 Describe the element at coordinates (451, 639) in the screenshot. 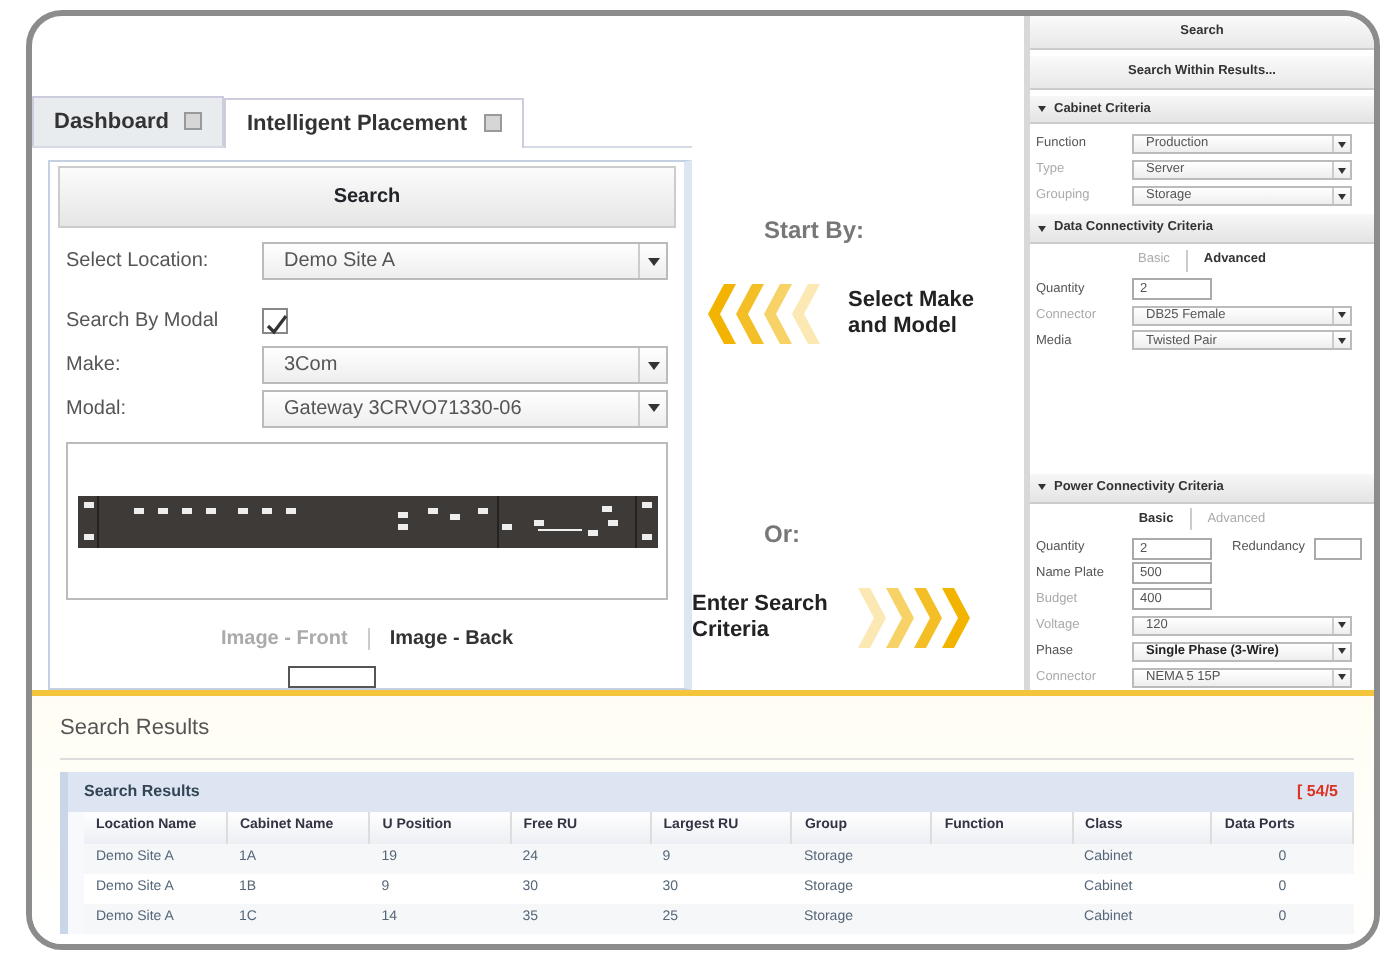

I see `image-view-link: Image - Back` at that location.